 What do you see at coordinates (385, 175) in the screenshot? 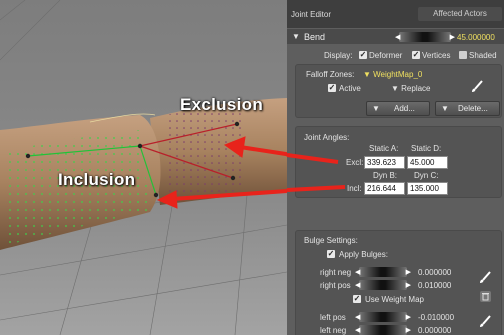
I see `dyn-b-label: Dyn B:` at bounding box center [385, 175].